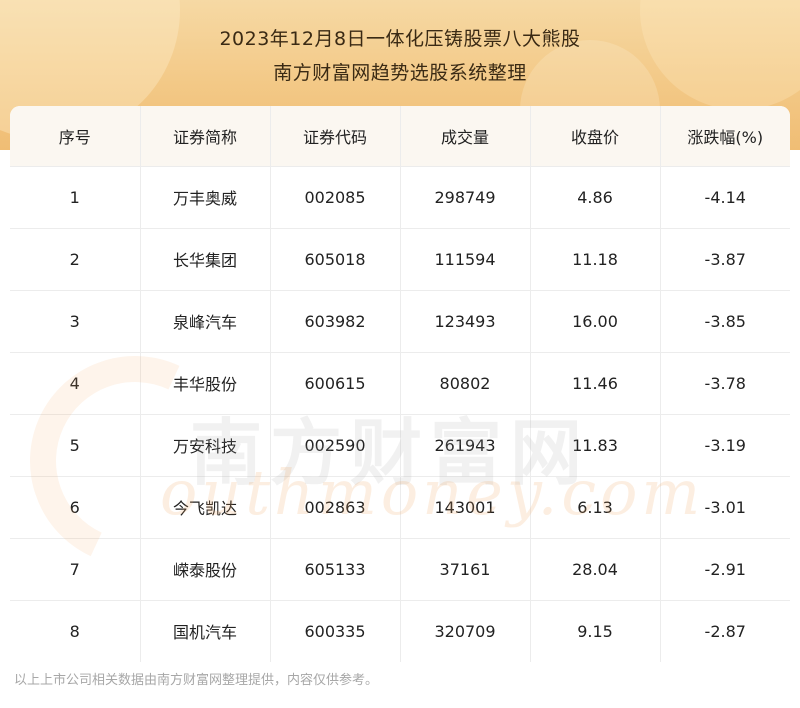  Describe the element at coordinates (725, 631) in the screenshot. I see `cell-change: -2.87` at that location.